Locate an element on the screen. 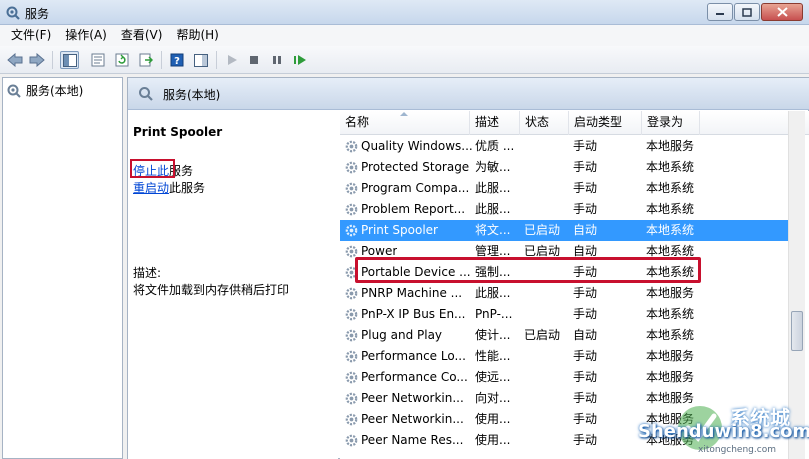 The image size is (809, 459). pane-header: 服务(本地) is located at coordinates (468, 94).